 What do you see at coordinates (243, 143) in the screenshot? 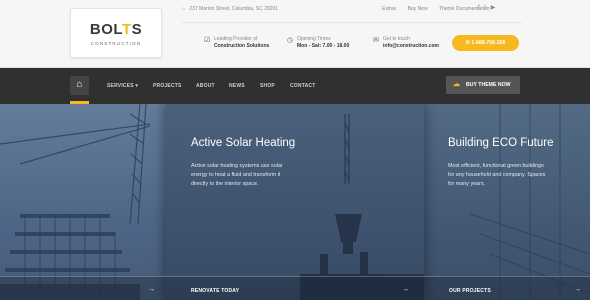
I see `panel-title: Active Solar Heating` at bounding box center [243, 143].